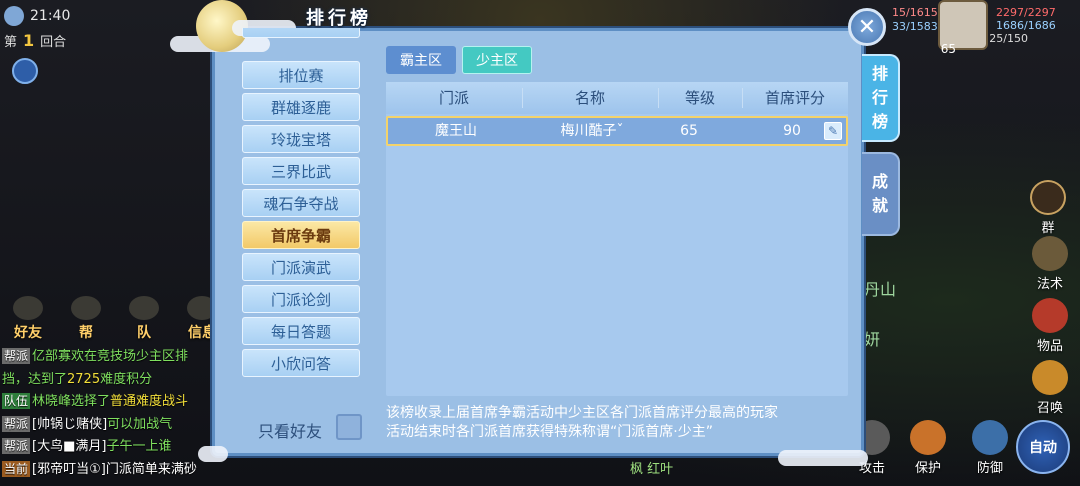  What do you see at coordinates (497, 60) in the screenshot?
I see `tab-young-master-zone: 少主区` at bounding box center [497, 60].